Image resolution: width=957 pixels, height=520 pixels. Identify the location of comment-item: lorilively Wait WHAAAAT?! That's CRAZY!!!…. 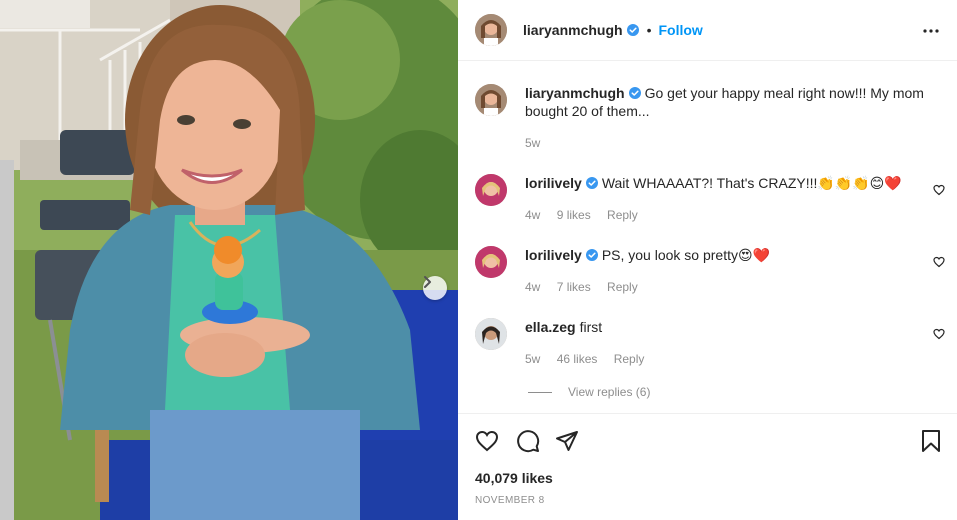
(710, 199).